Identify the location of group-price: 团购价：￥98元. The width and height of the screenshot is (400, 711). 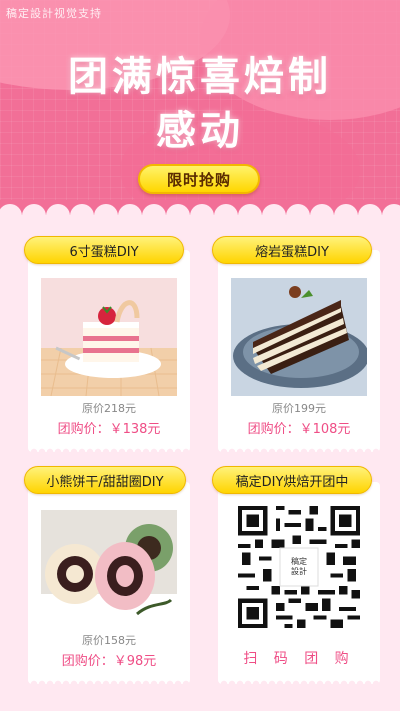
(109, 661).